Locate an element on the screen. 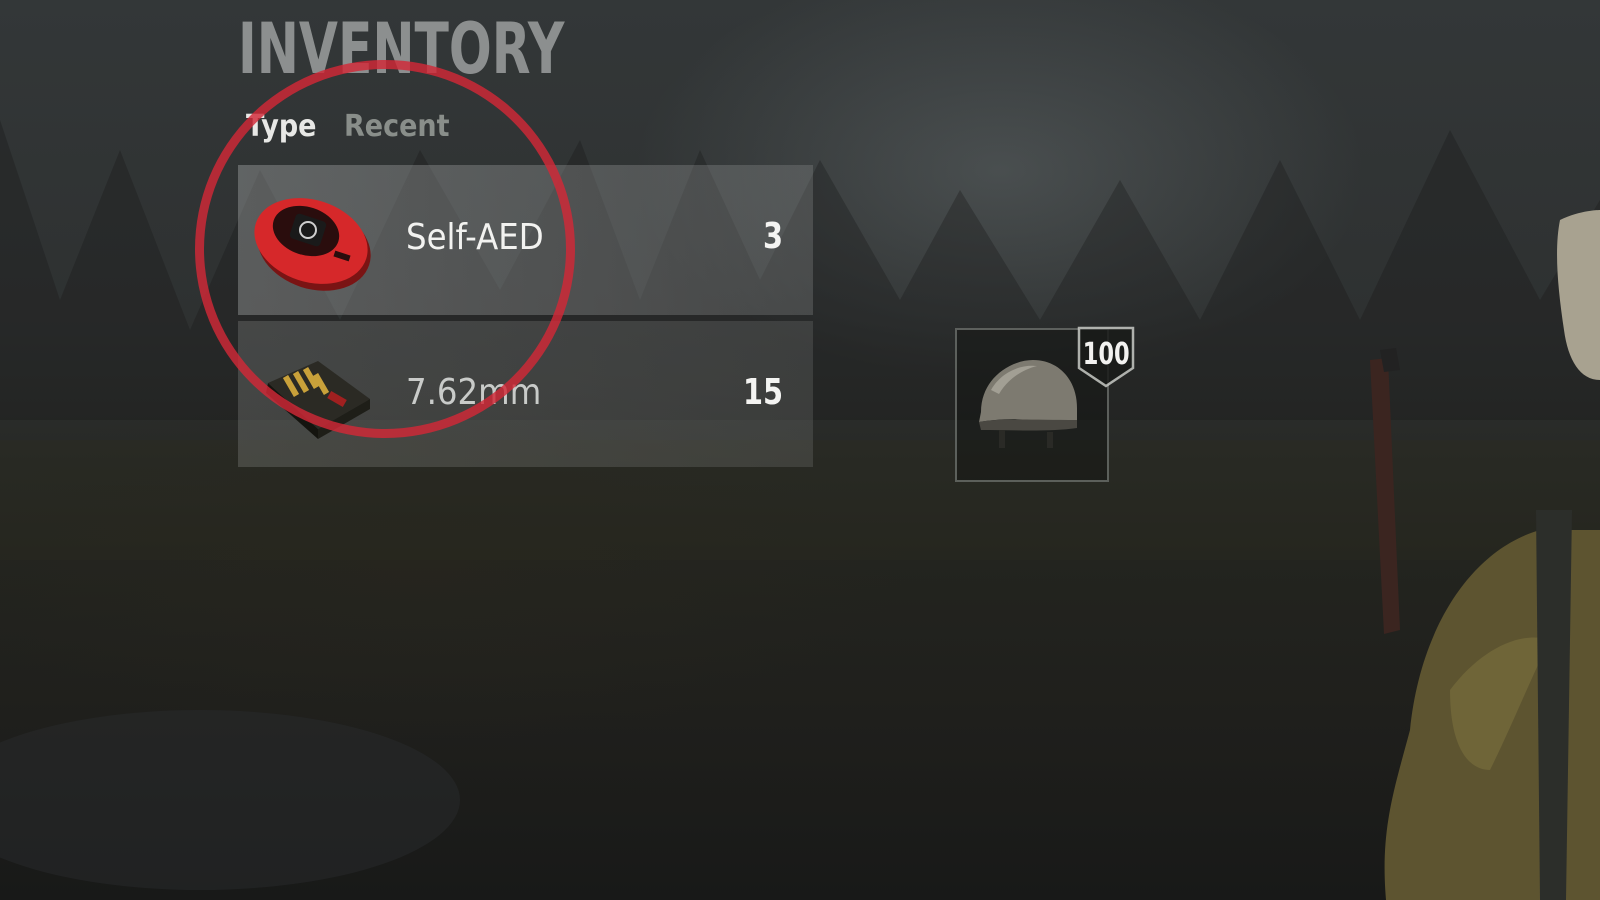 This screenshot has height=900, width=1600. inventory-title: INVENTORY is located at coordinates (401, 49).